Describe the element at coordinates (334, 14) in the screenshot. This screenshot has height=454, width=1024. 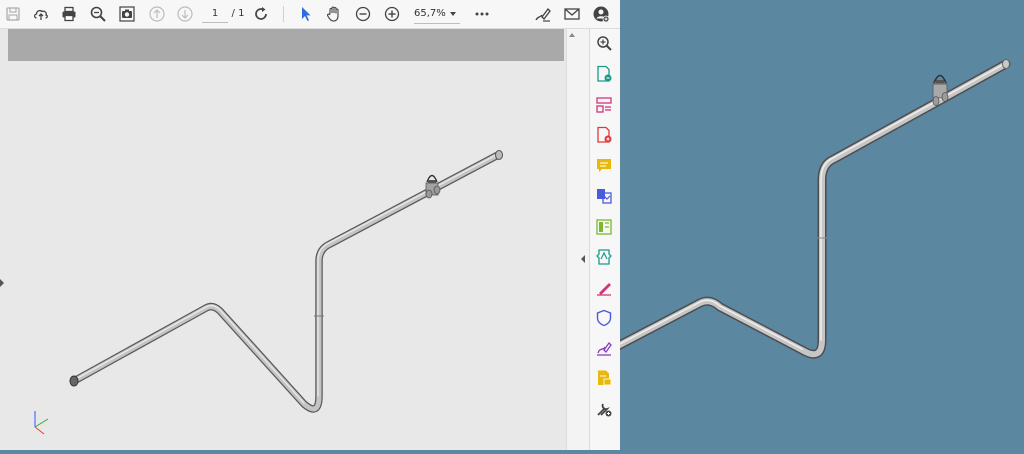
I see `hand-icon` at that location.